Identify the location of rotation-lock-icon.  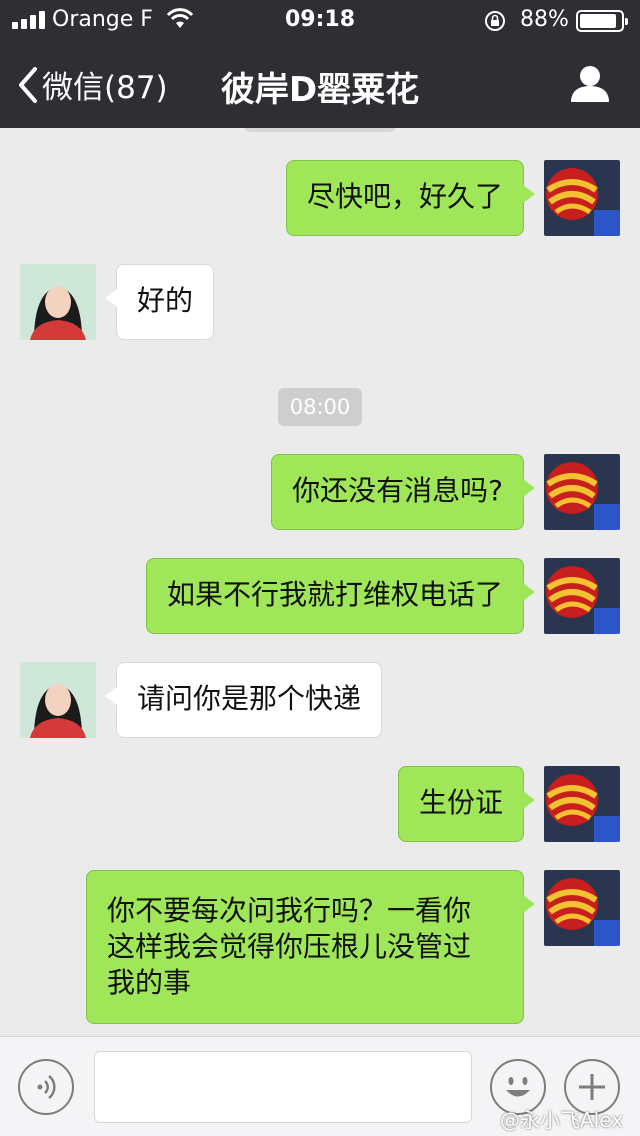
(495, 21).